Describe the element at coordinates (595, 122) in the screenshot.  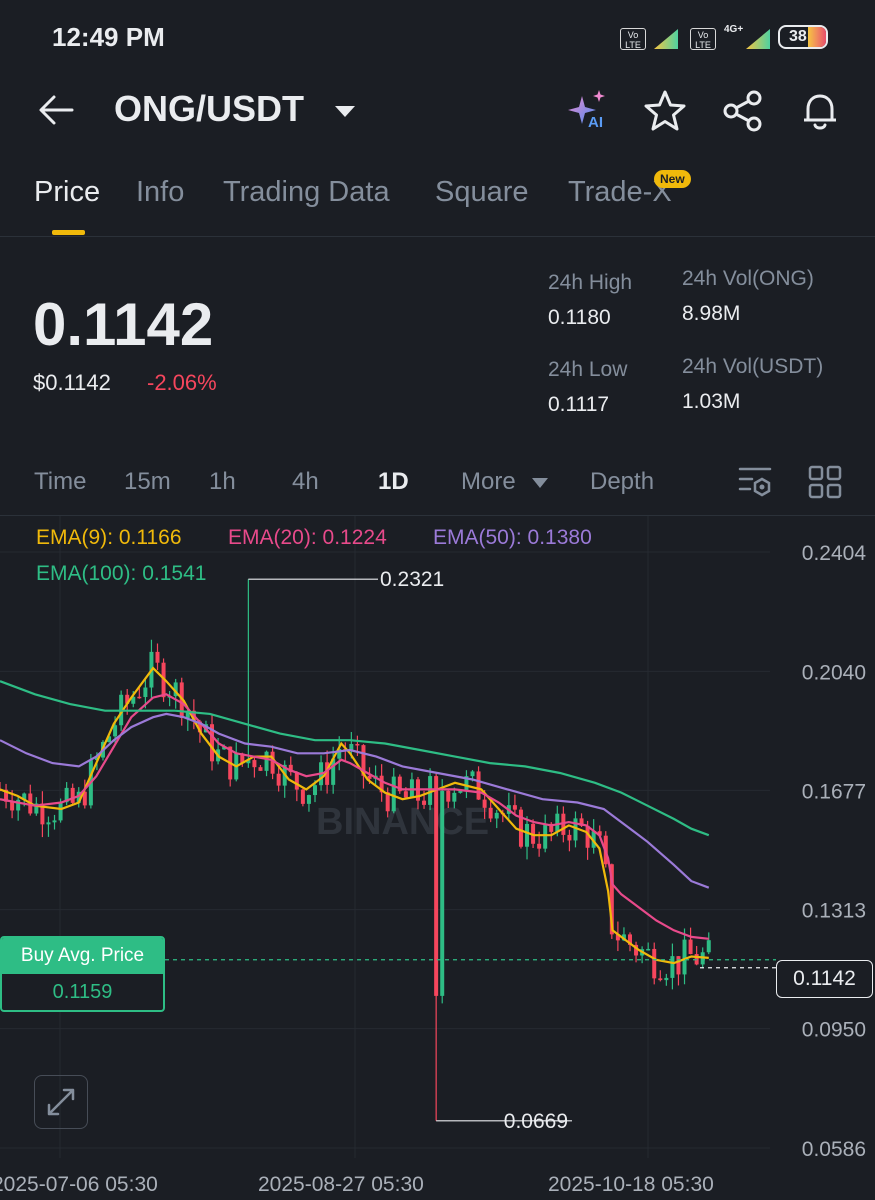
I see `ai-label: AI` at that location.